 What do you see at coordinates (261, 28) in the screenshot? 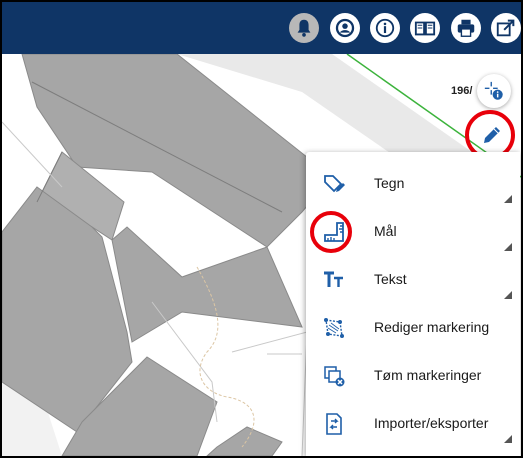
I see `top-toolbar` at bounding box center [261, 28].